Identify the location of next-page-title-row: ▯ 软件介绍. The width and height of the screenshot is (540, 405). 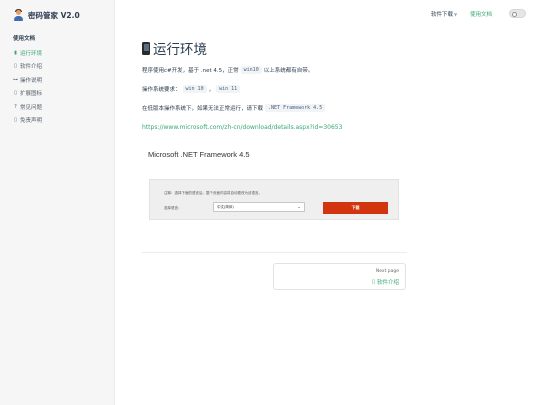
(385, 282).